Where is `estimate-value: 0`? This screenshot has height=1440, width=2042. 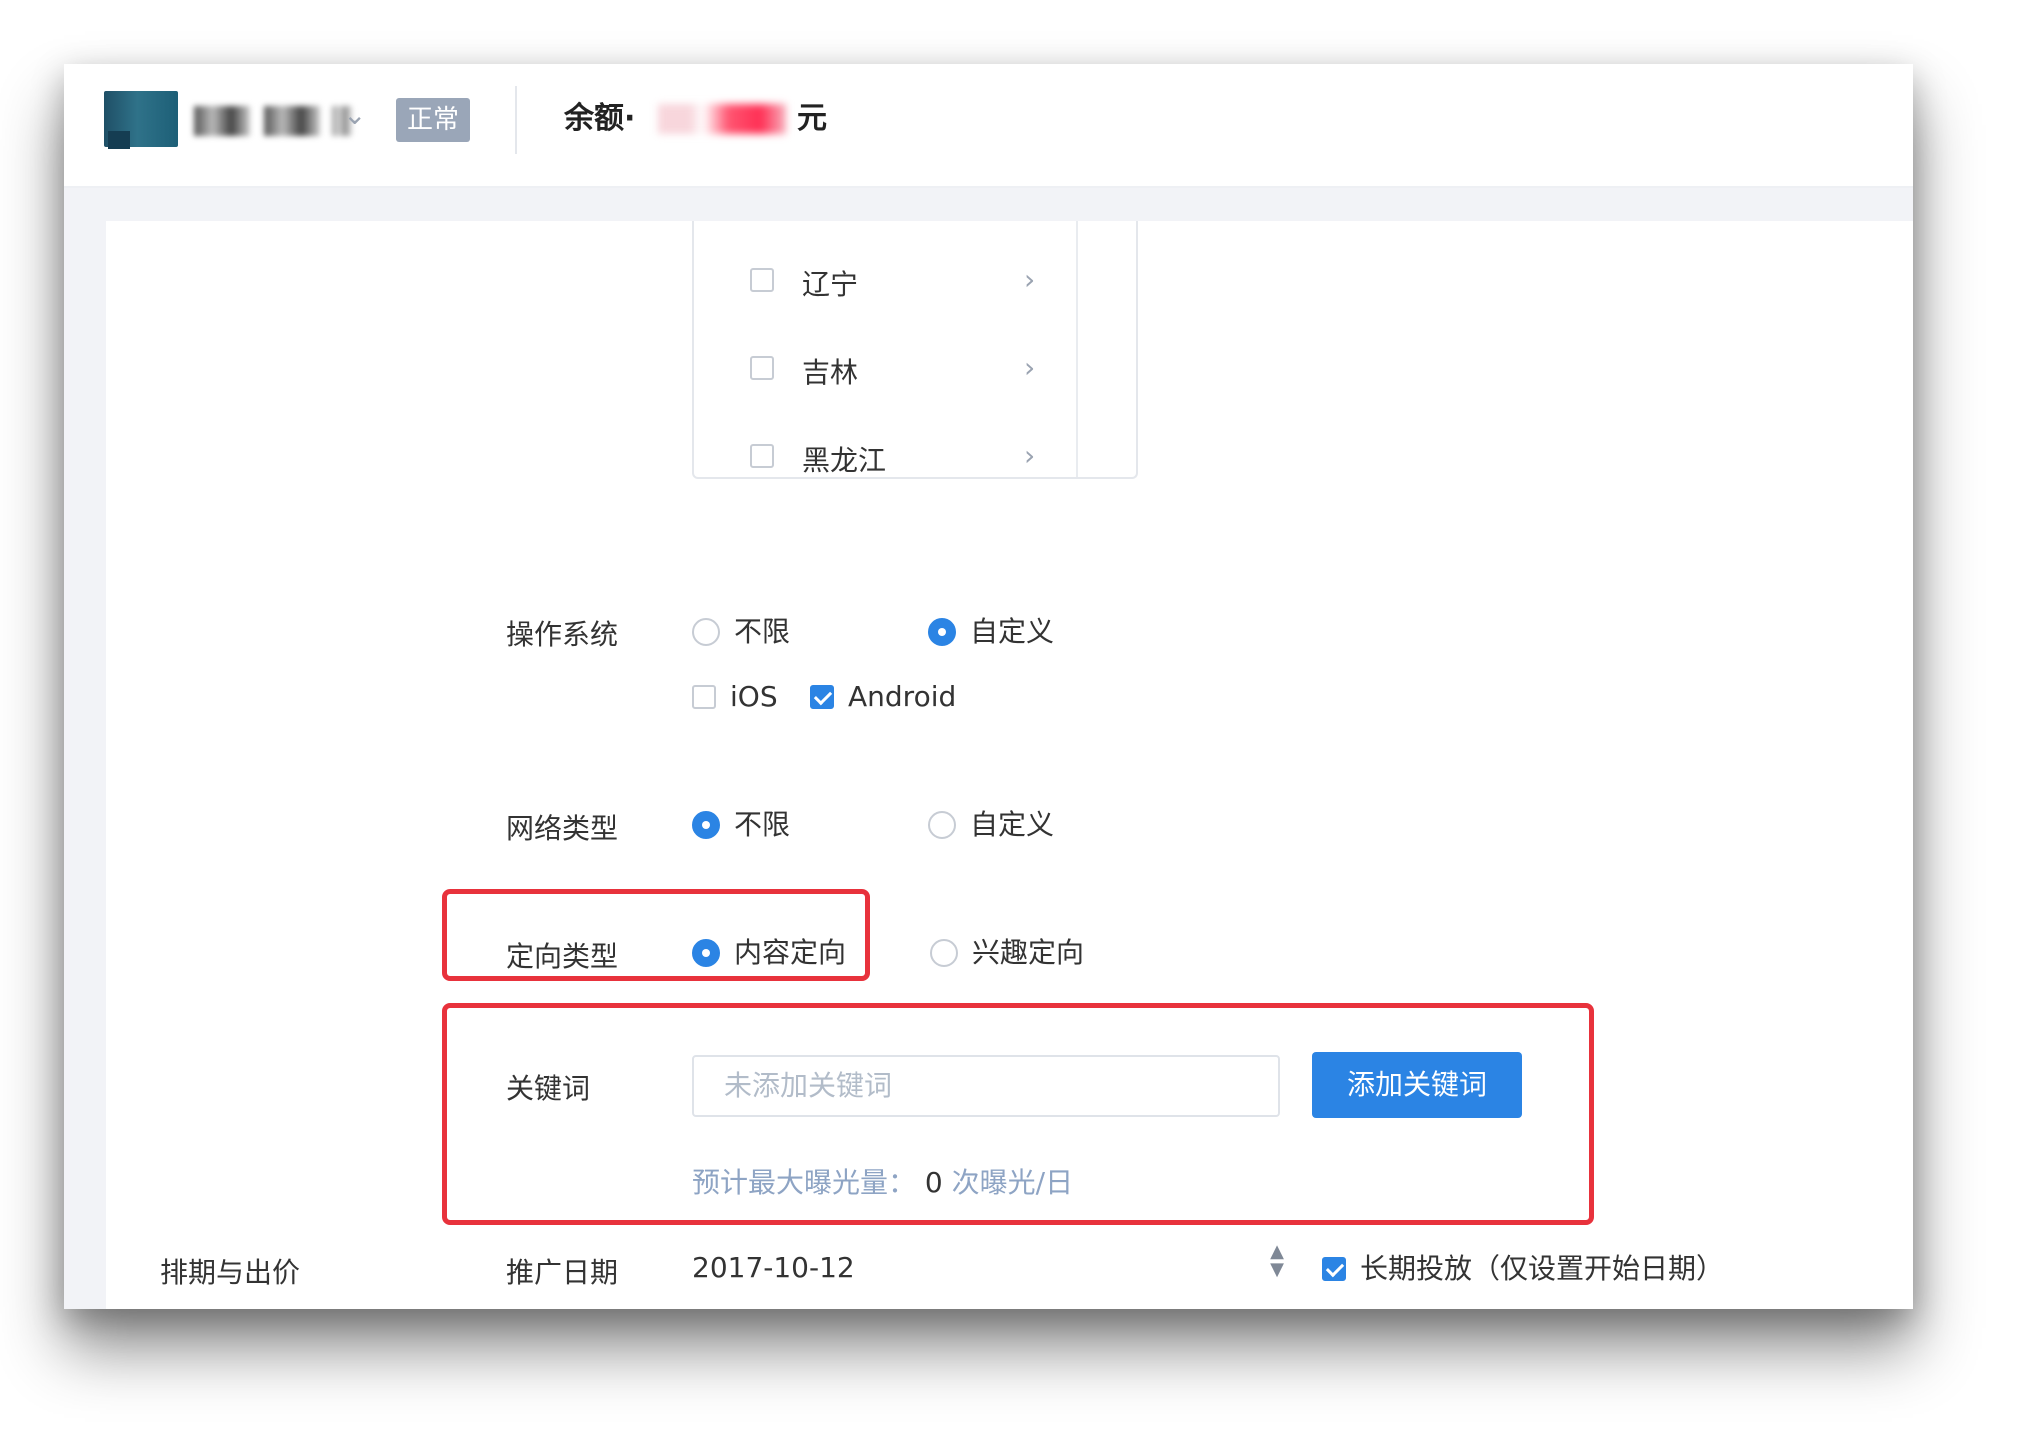 estimate-value: 0 is located at coordinates (933, 1182).